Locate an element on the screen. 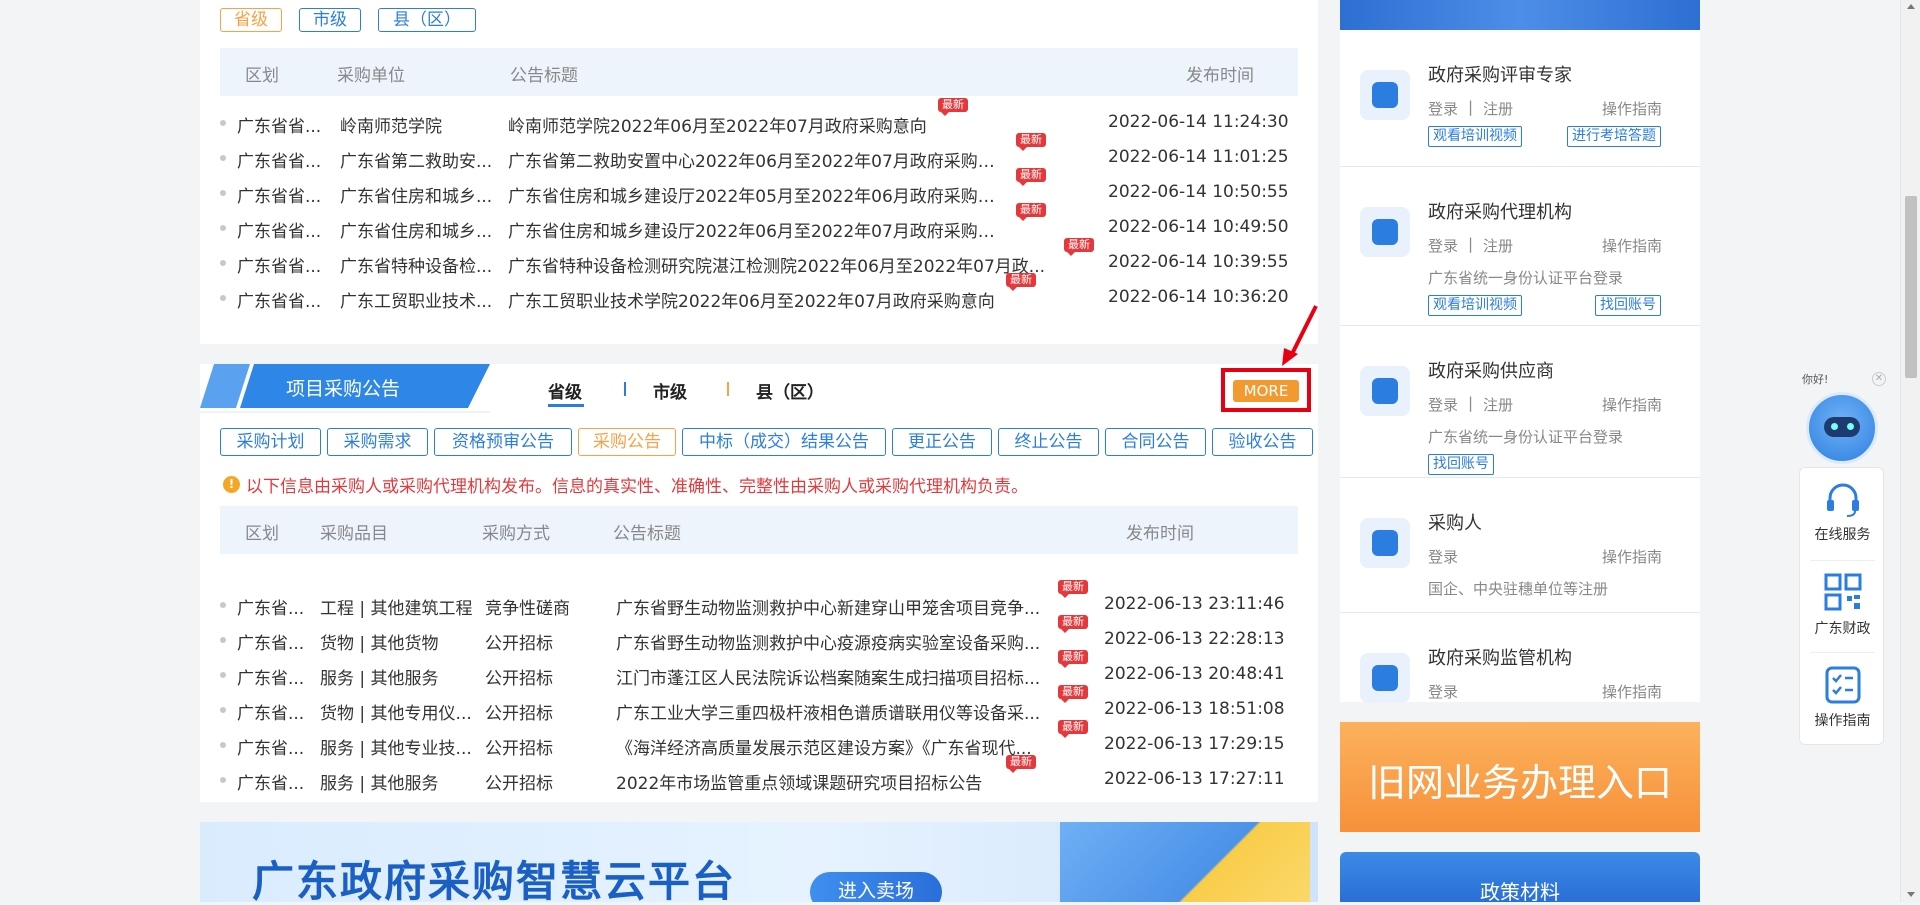 This screenshot has width=1920, height=905. cell-title: 广东工贸职业技术学院2022年06月至2022年07月政府采购意向 is located at coordinates (751, 299).